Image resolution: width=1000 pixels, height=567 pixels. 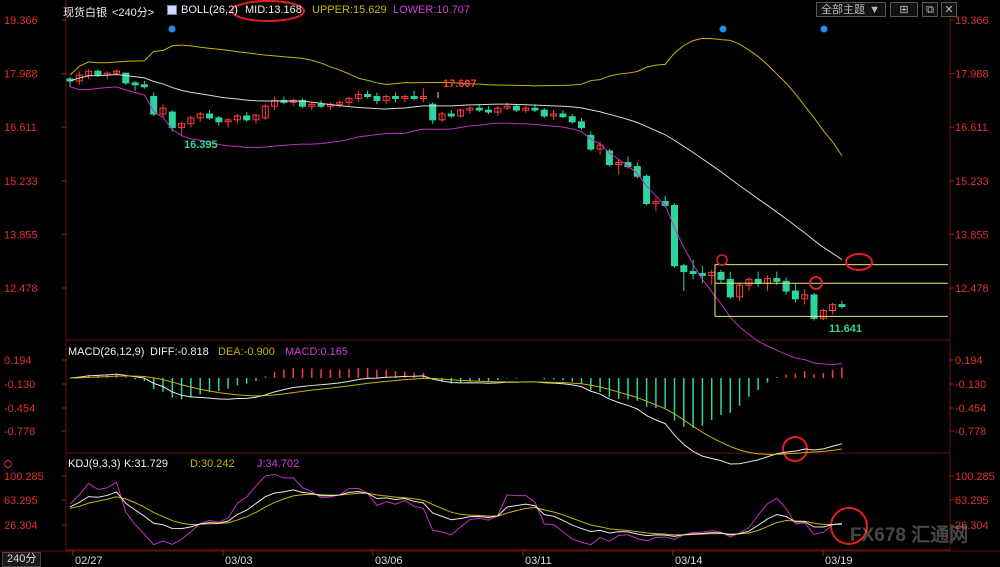 What do you see at coordinates (246, 352) in the screenshot?
I see `macd-dea-value: DEA:-0.900` at bounding box center [246, 352].